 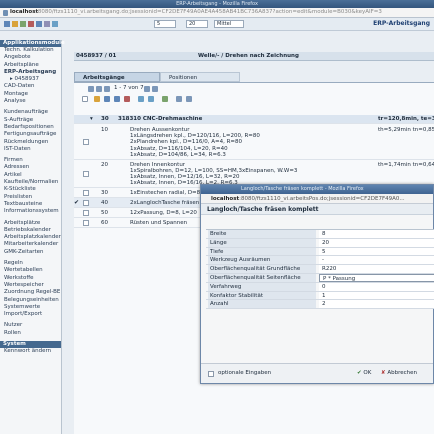 What do you see at coordinates (30, 189) in the screenshot?
I see `sidebar-item: K-Stückliste` at bounding box center [30, 189].